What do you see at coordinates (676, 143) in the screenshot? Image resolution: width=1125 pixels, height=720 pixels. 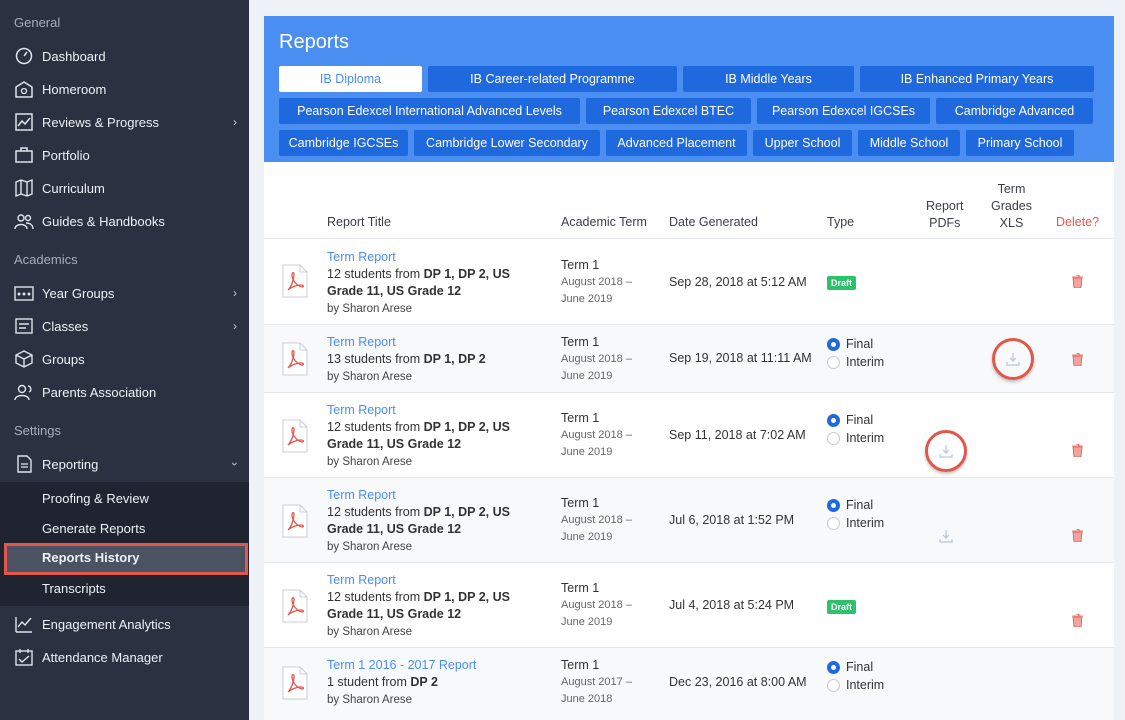 I see `tab-advanced-placement: Advanced Placement` at bounding box center [676, 143].